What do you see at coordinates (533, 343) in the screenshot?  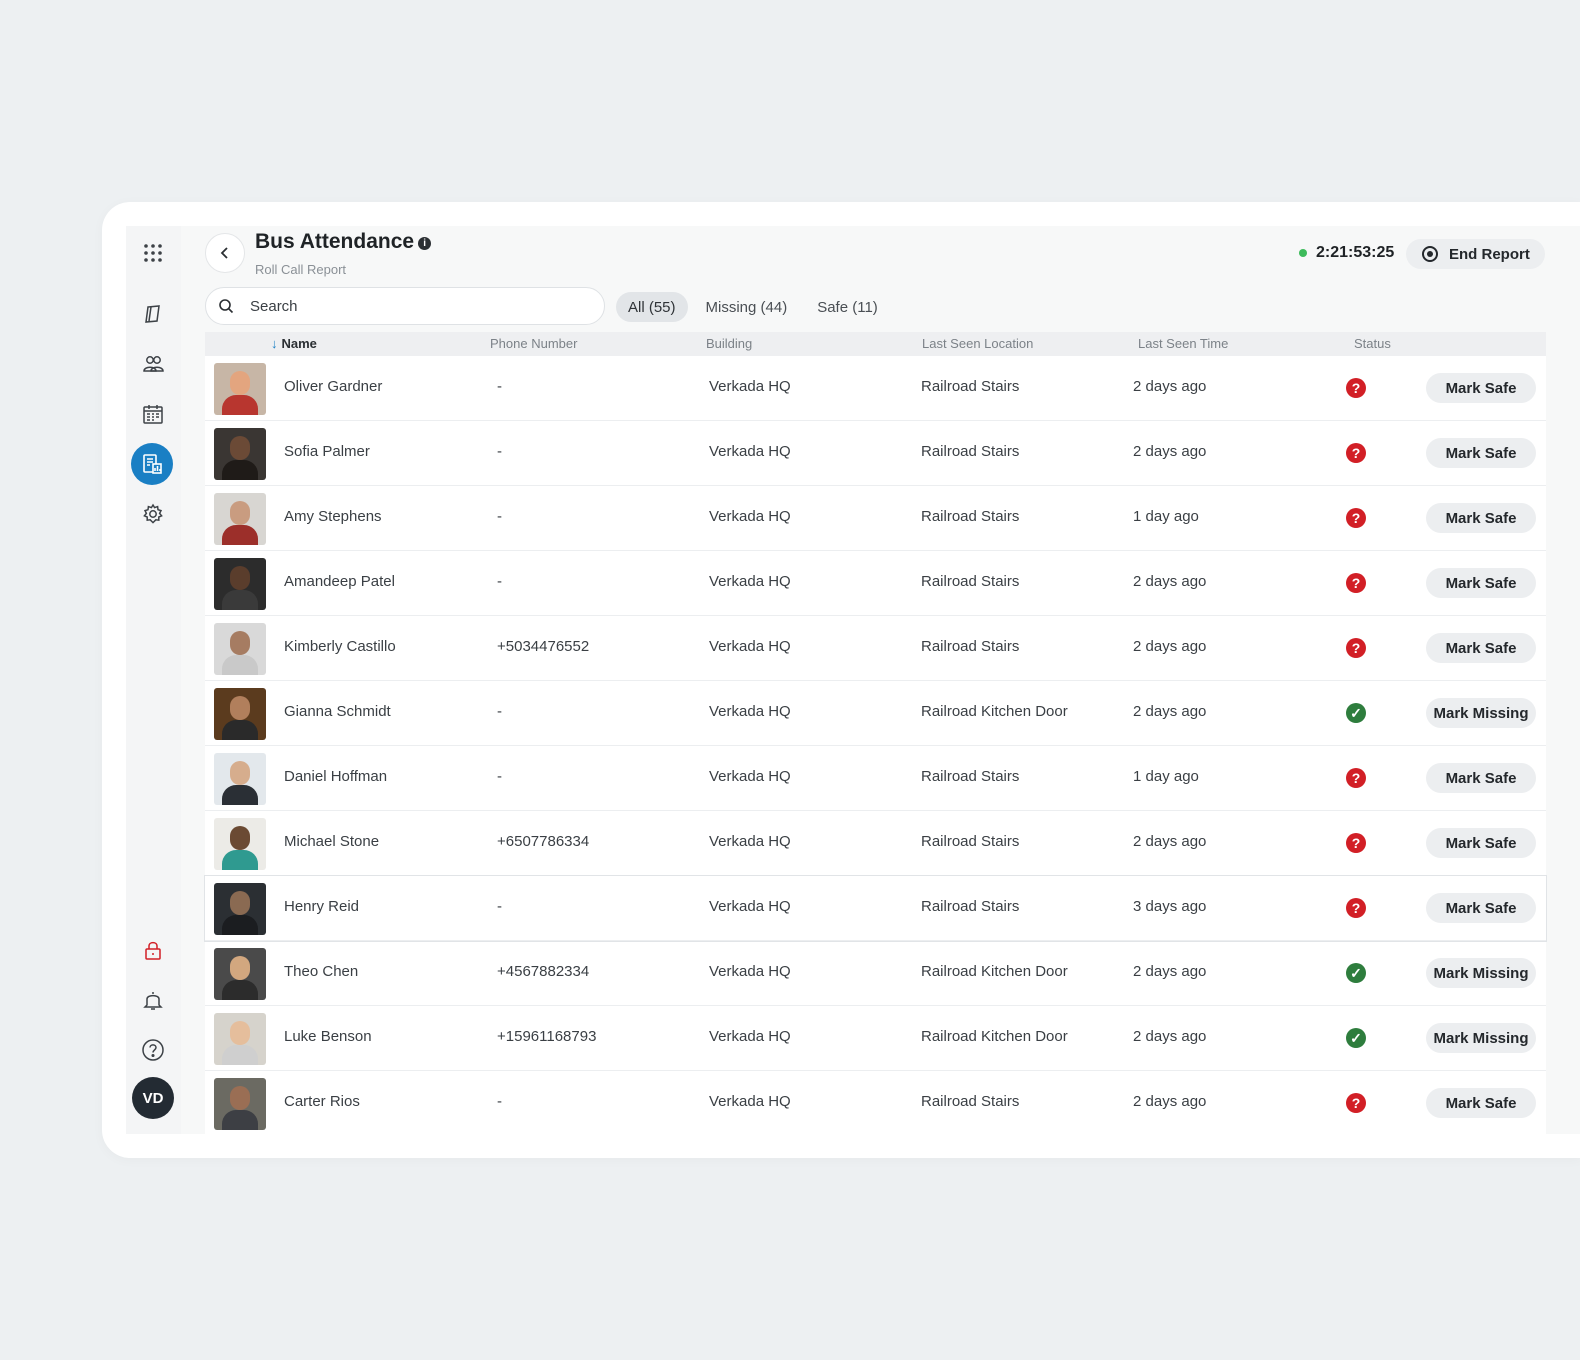 I see `column-phone: Phone Number` at bounding box center [533, 343].